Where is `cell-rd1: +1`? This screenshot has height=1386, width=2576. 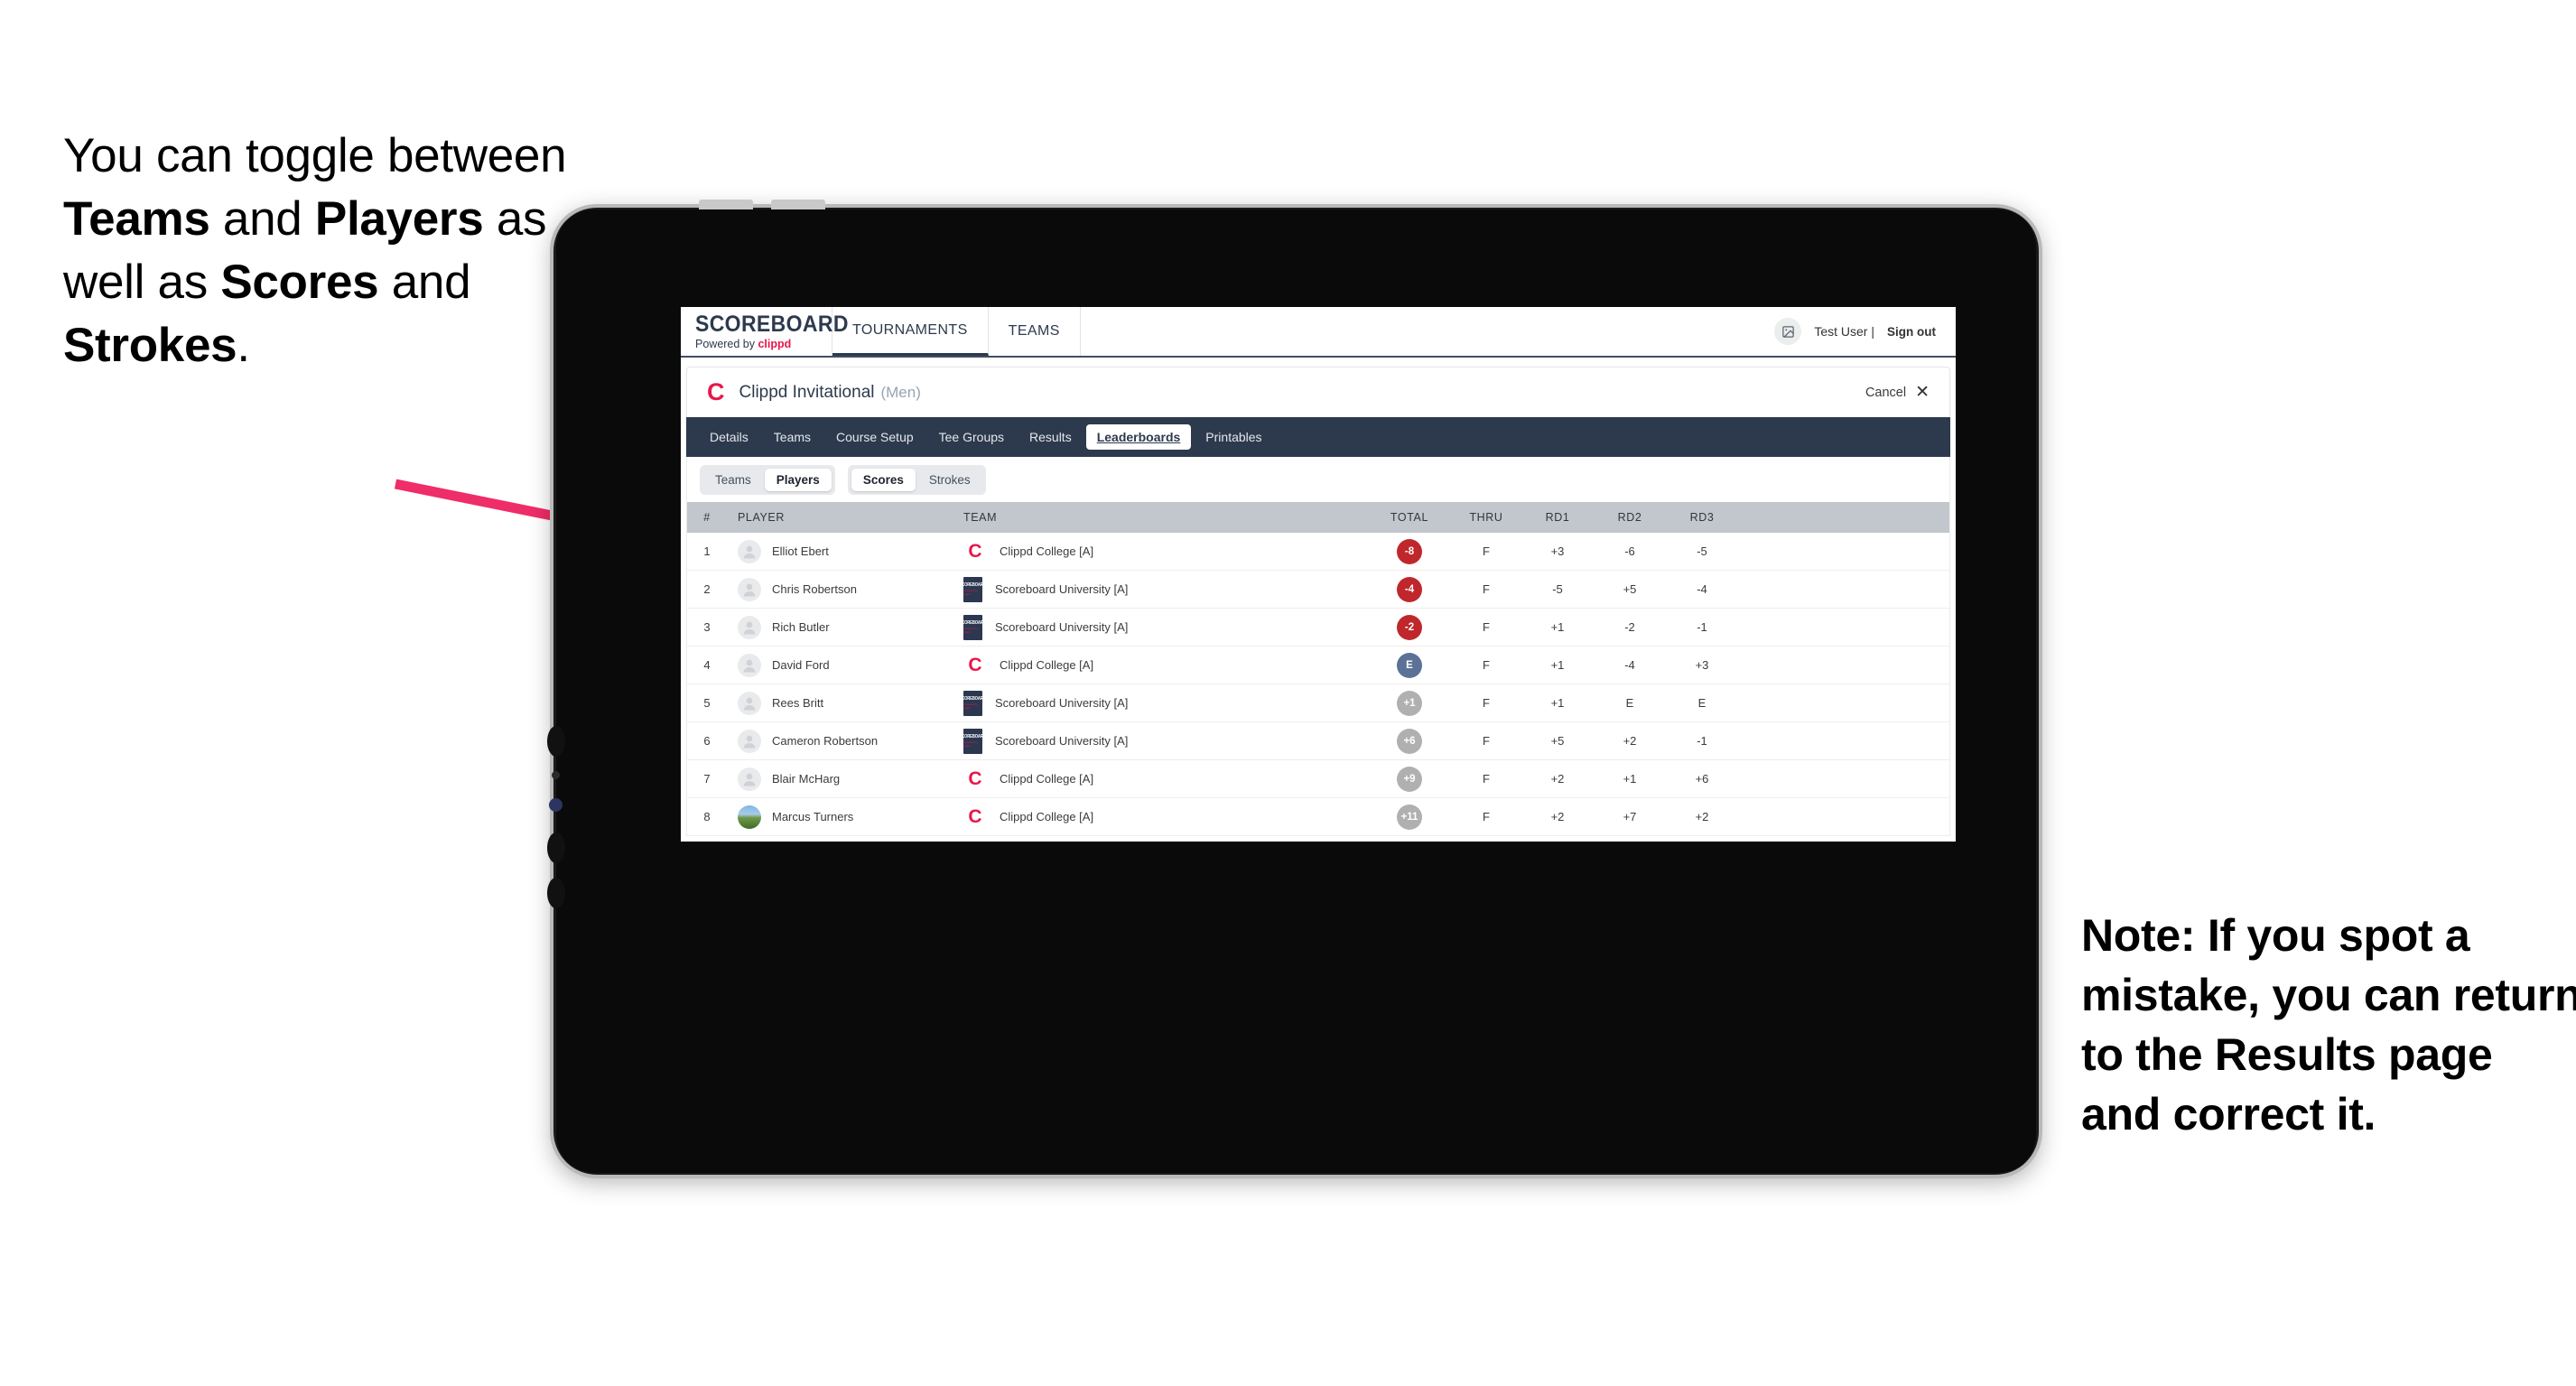
cell-rd1: +1 is located at coordinates (1557, 703).